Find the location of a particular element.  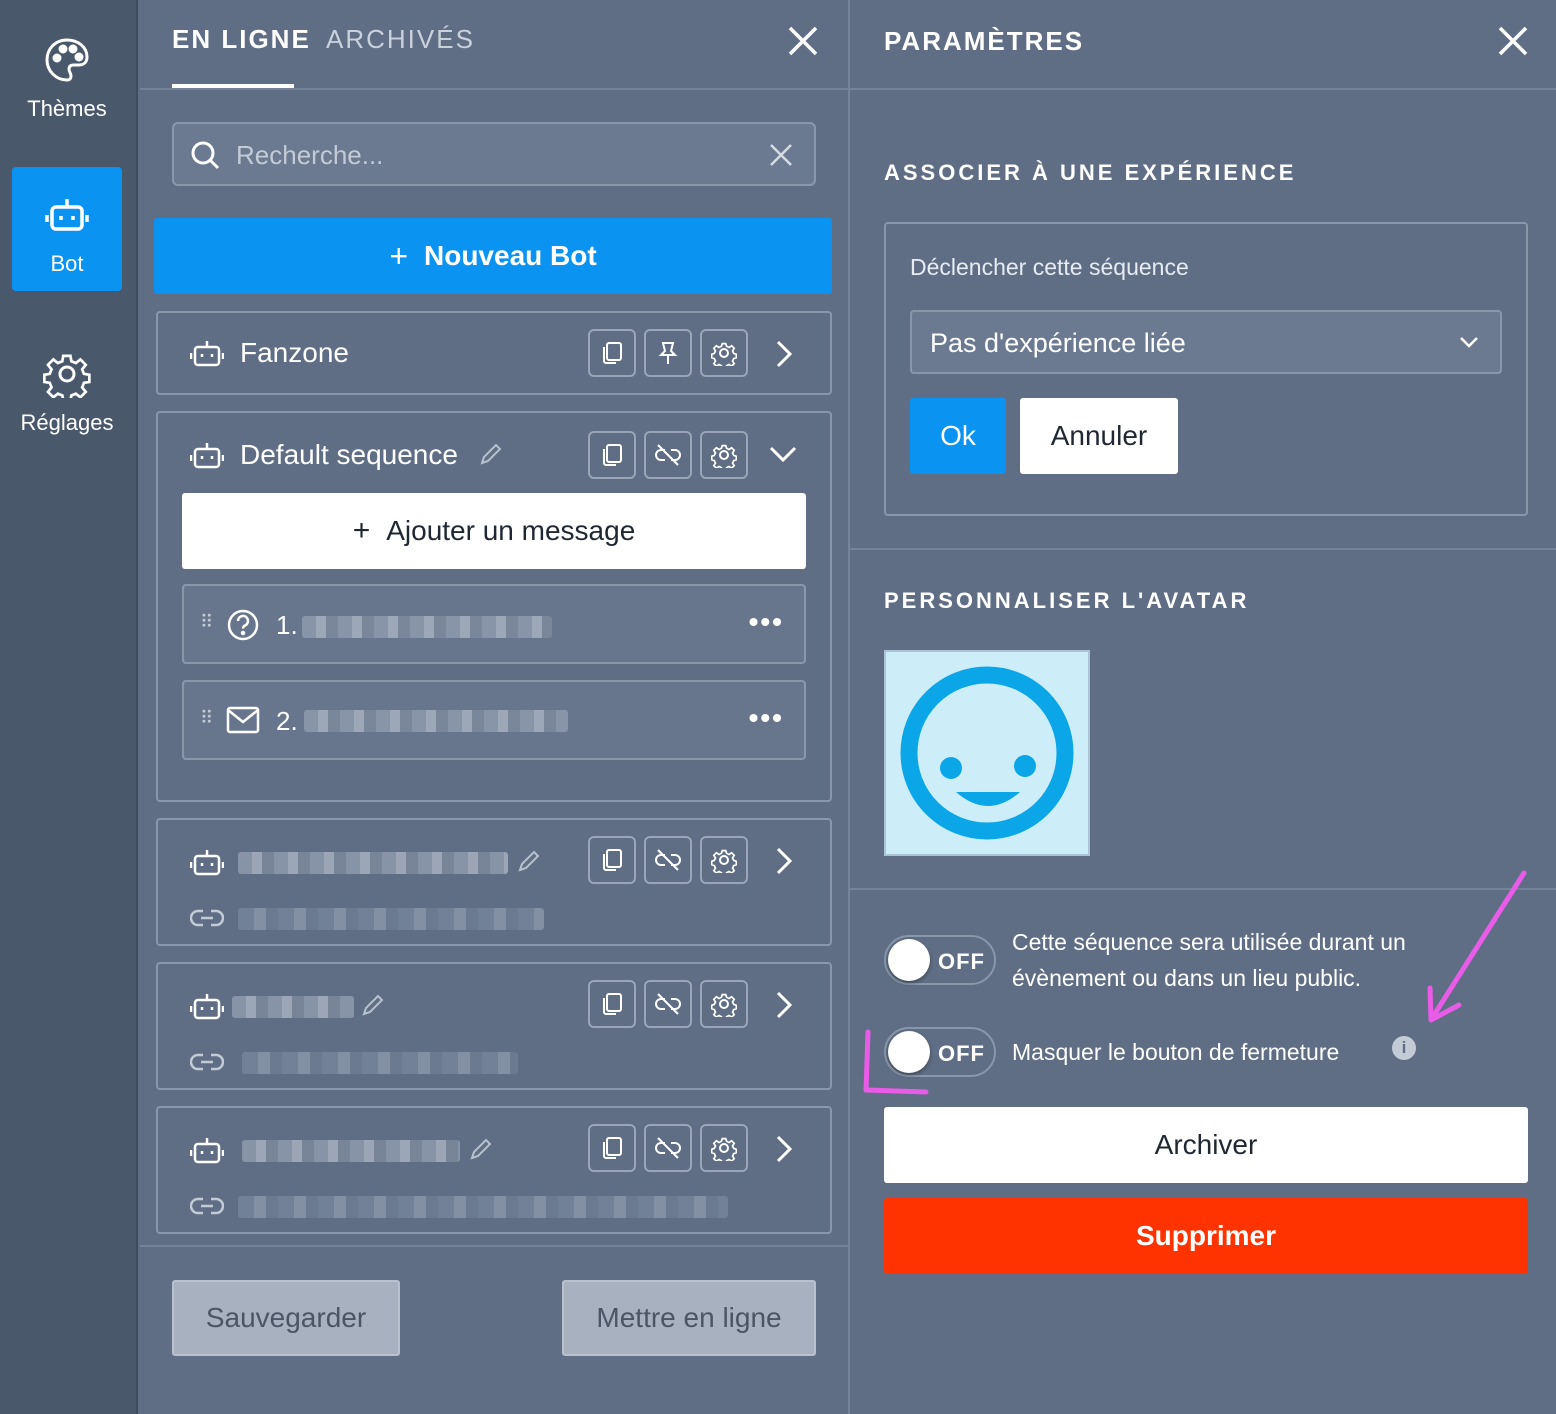

add-message-button: + Ajouter un message is located at coordinates (494, 531).